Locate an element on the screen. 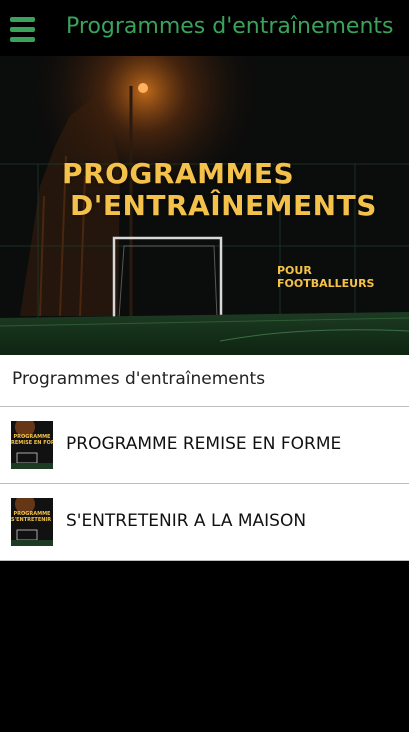 The image size is (409, 732). hero-title-line1: PROGRAMMES is located at coordinates (178, 173).